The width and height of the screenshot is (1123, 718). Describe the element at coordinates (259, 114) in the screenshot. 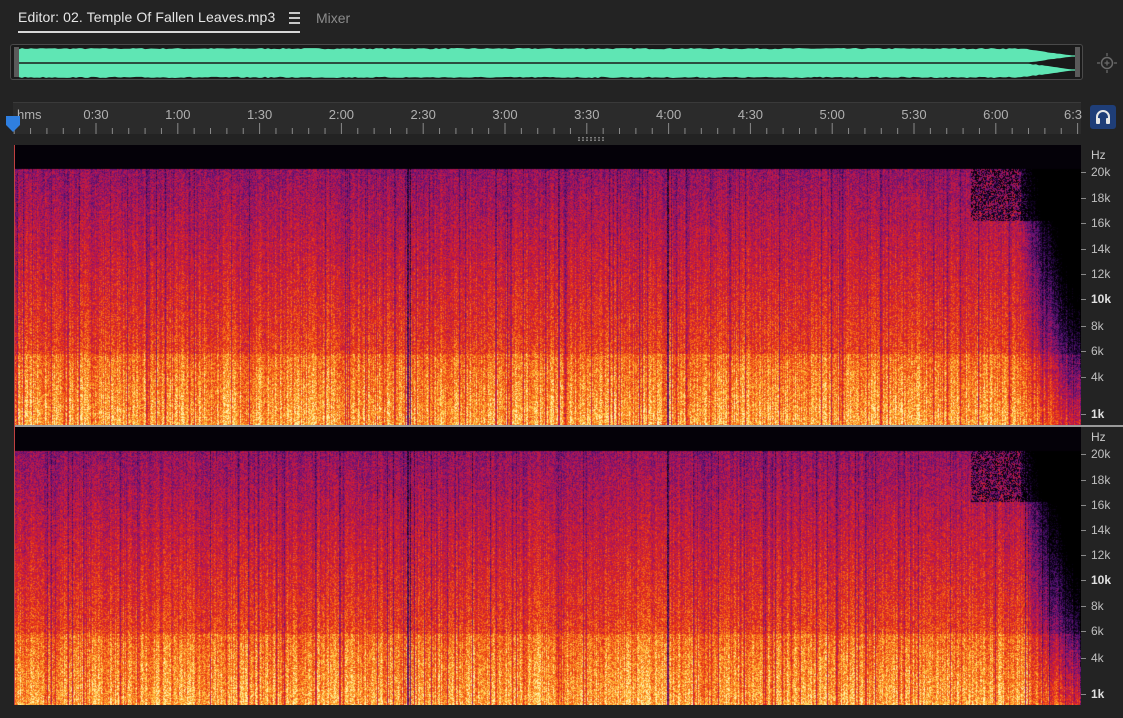

I see `ruler-tick-label: 1:30` at that location.